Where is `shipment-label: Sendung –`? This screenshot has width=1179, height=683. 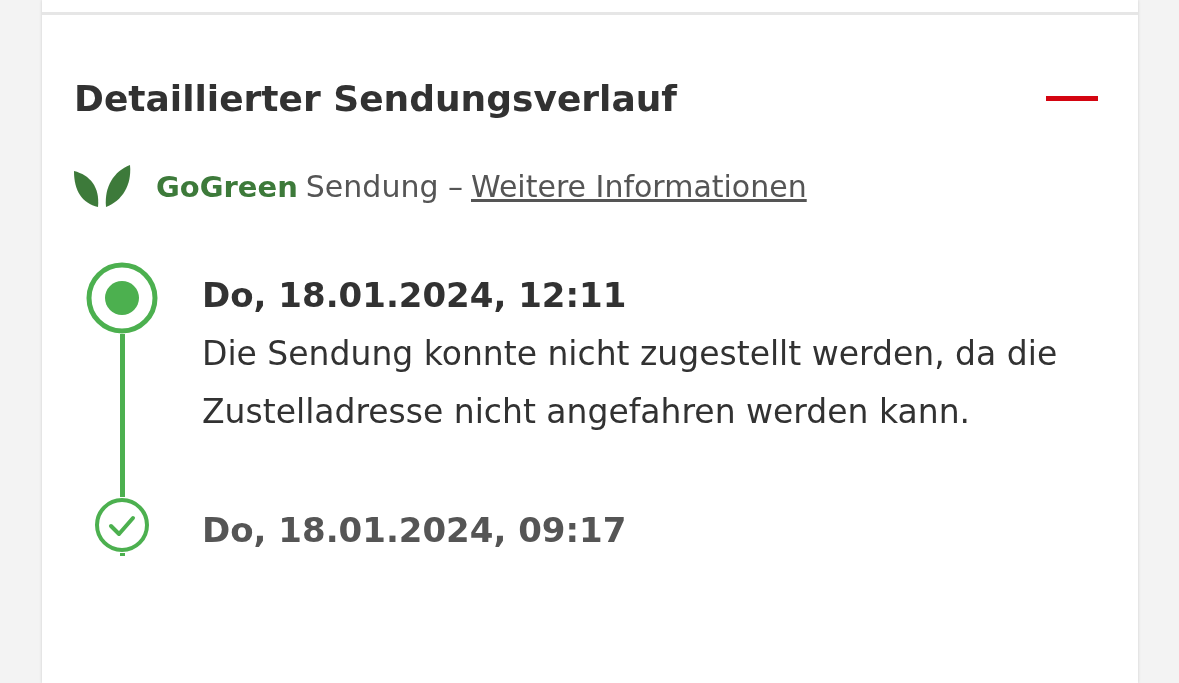 shipment-label: Sendung – is located at coordinates (384, 187).